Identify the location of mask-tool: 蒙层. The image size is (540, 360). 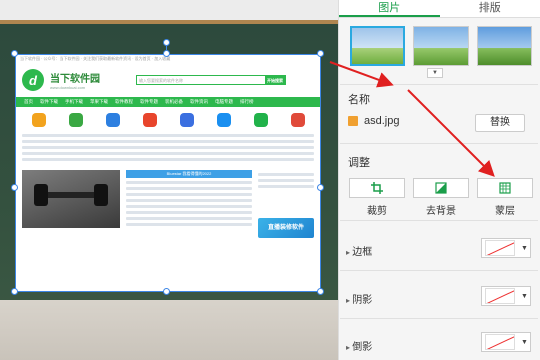
(505, 197).